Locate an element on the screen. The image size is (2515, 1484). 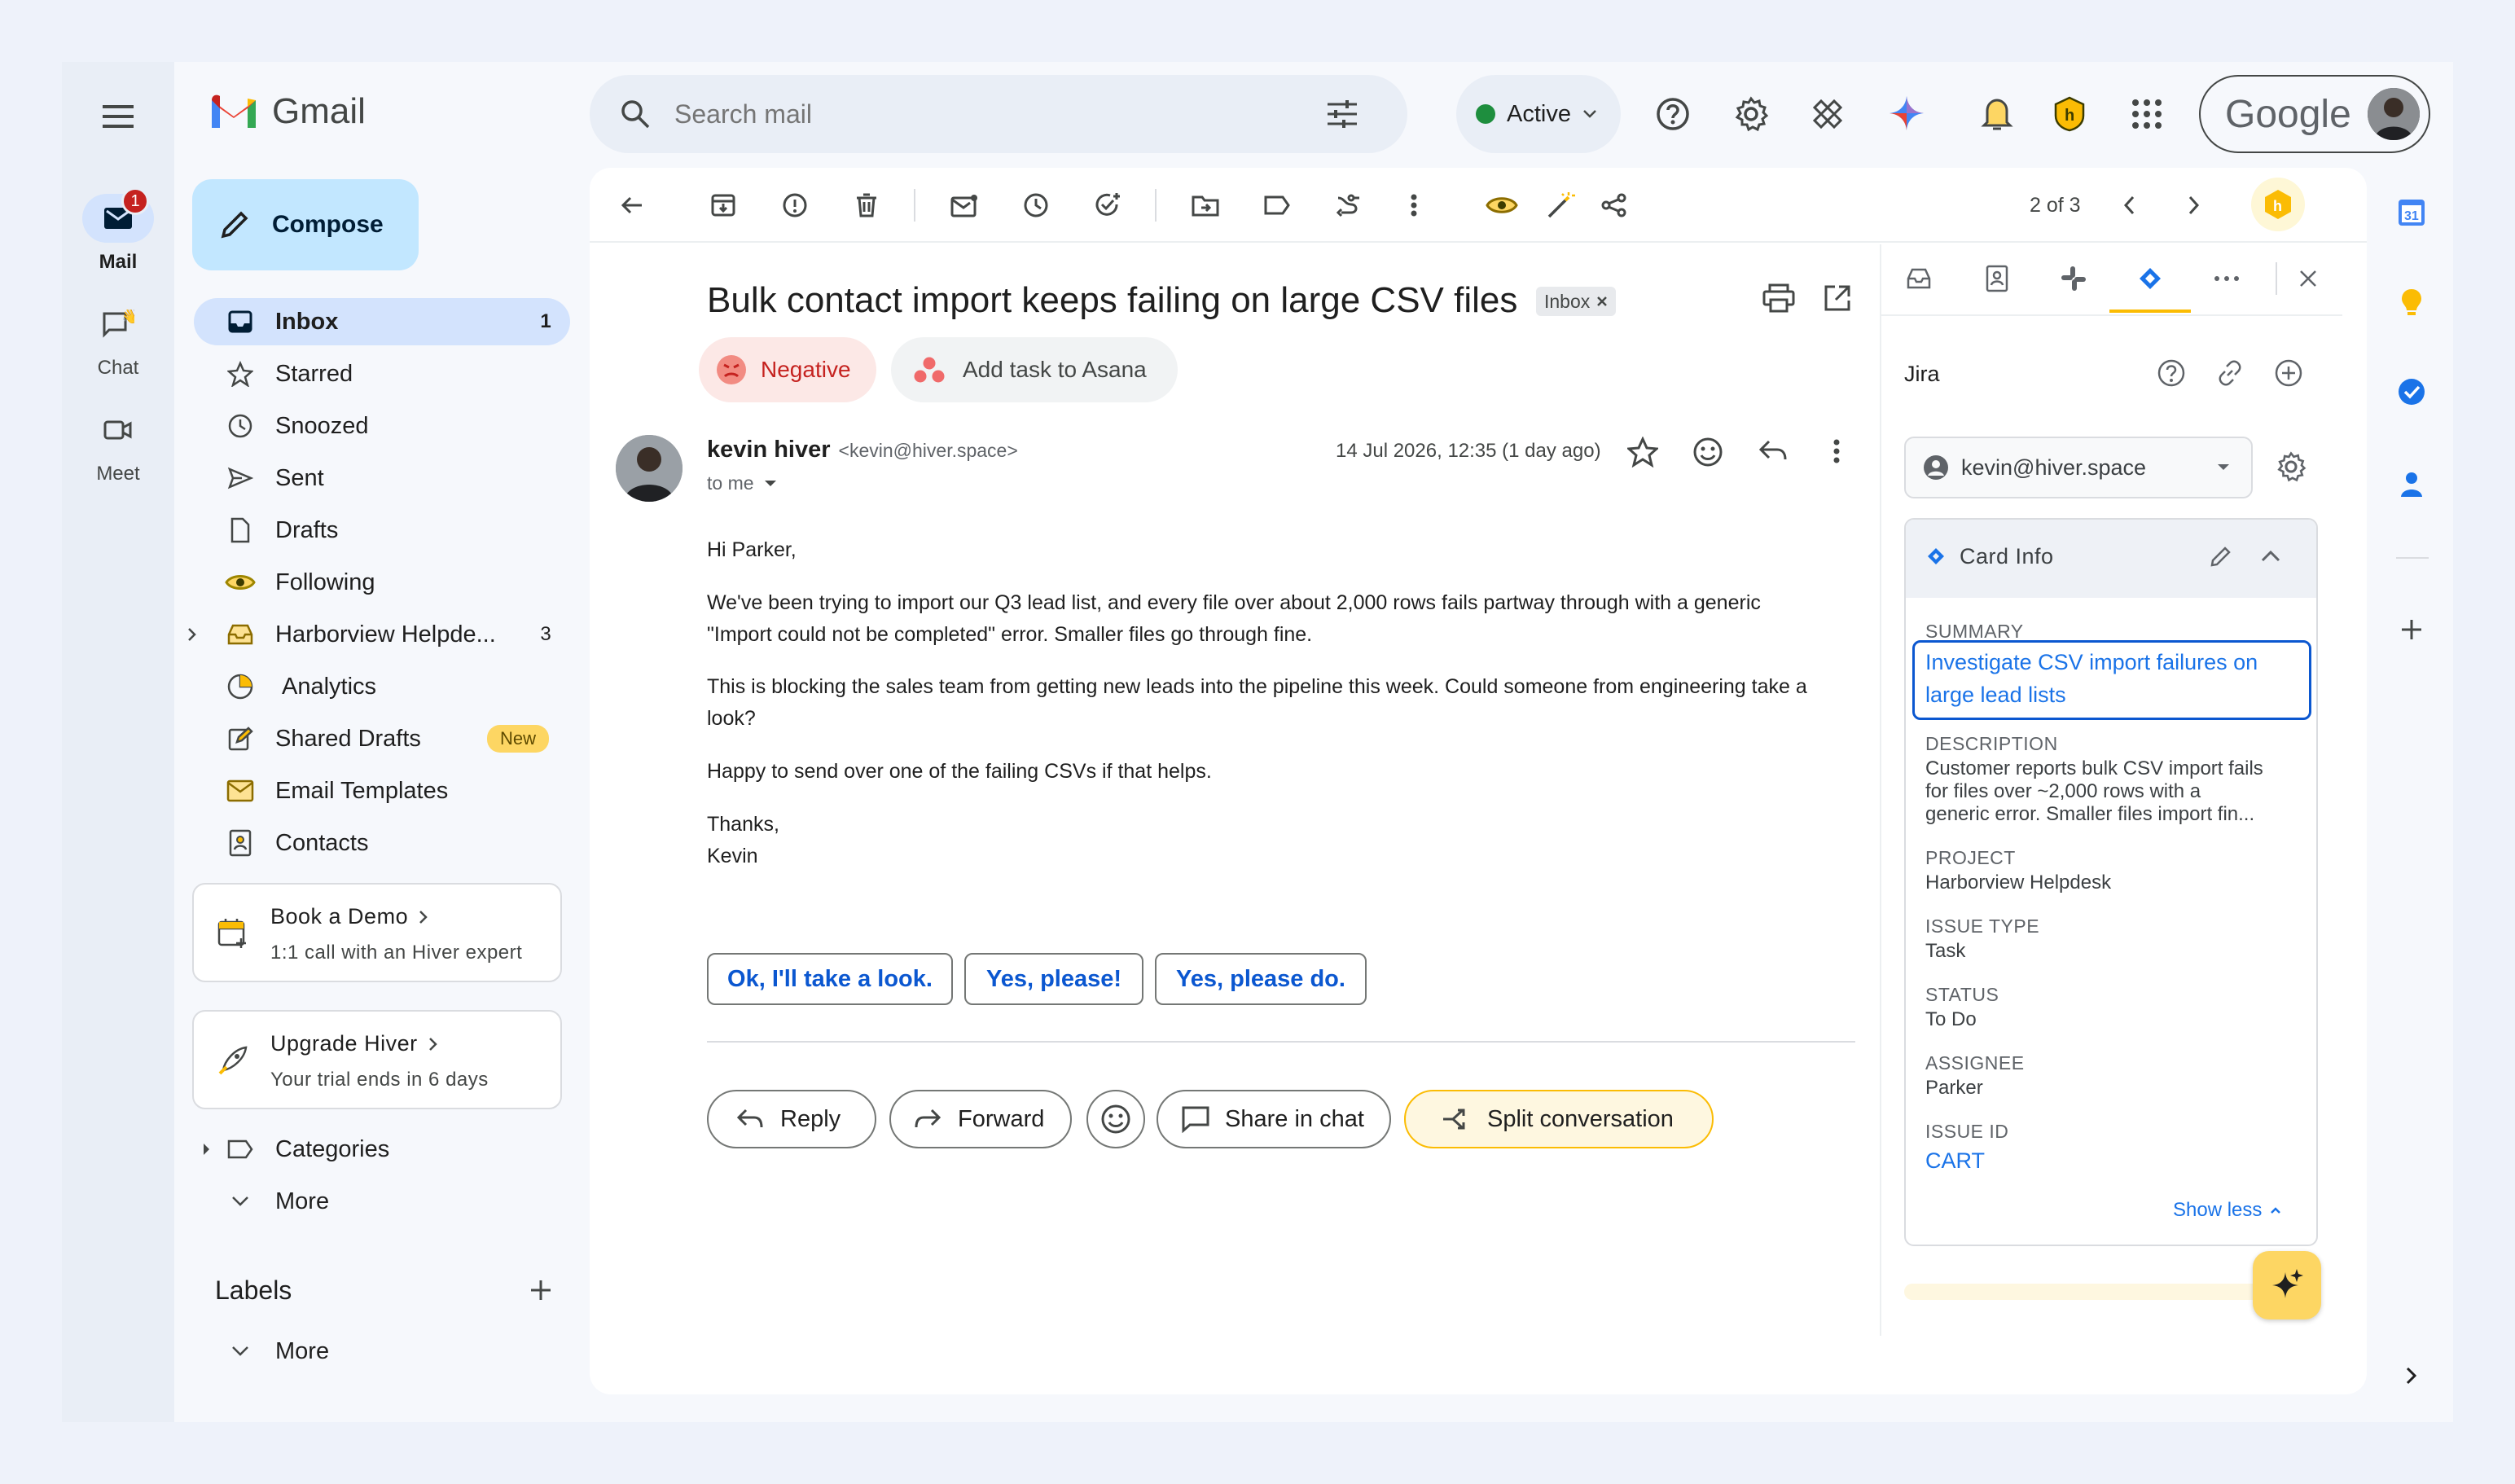
jira-account-select: kevin@hiver.space is located at coordinates (2079, 467).